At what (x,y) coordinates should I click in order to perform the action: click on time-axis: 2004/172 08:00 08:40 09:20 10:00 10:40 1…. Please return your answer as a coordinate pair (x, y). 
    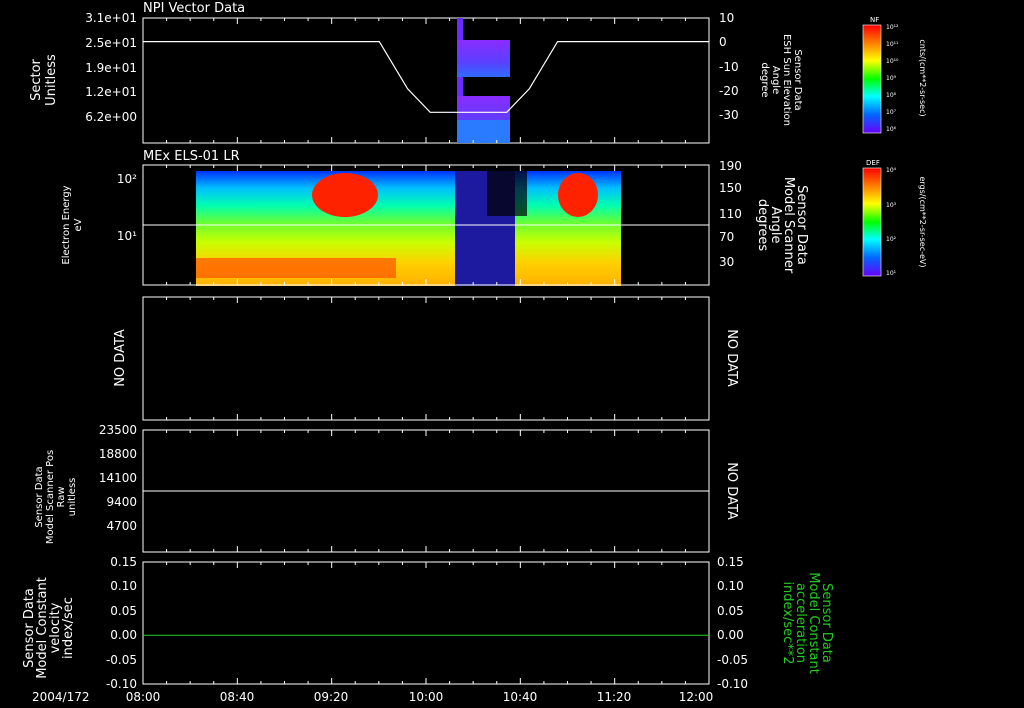
    Looking at the image, I should click on (372, 697).